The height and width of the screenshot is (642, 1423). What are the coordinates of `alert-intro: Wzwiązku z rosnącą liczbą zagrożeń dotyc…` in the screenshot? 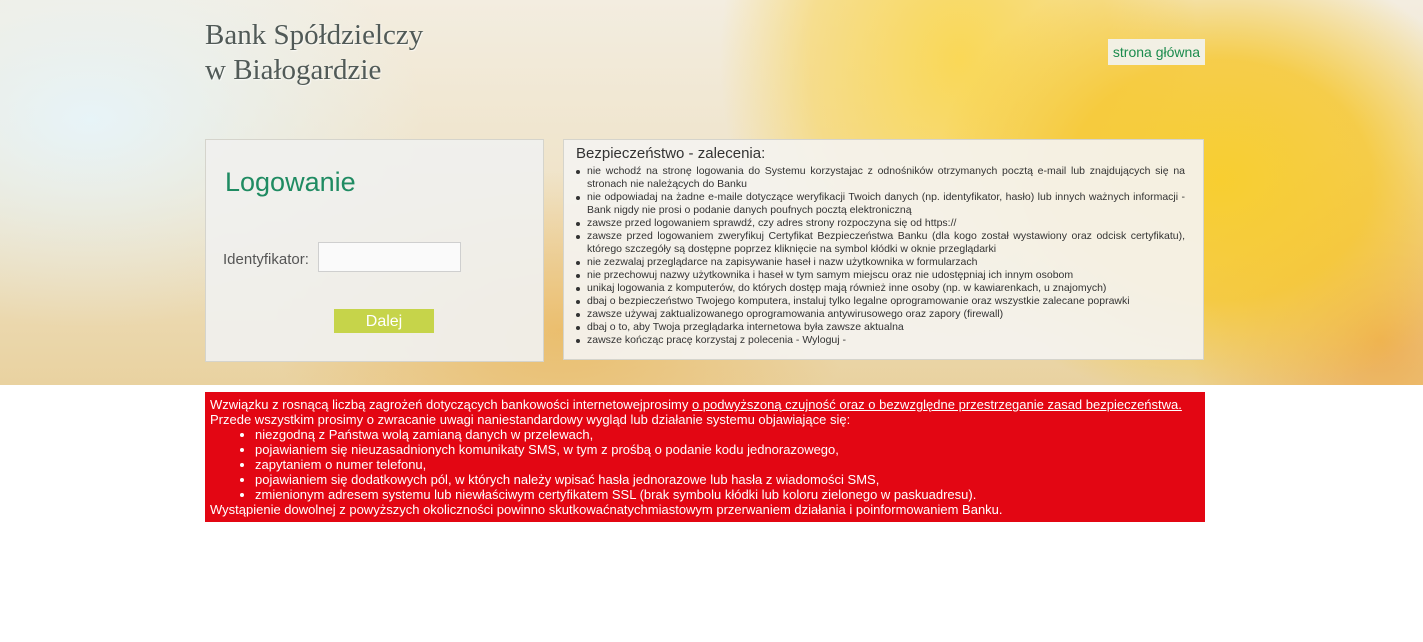 It's located at (451, 404).